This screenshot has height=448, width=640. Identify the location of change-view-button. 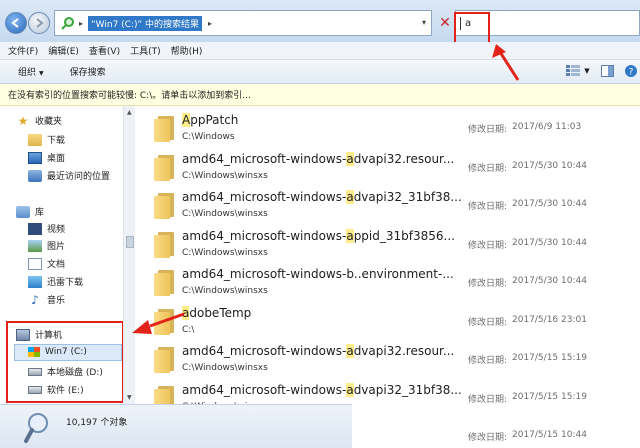
(573, 71).